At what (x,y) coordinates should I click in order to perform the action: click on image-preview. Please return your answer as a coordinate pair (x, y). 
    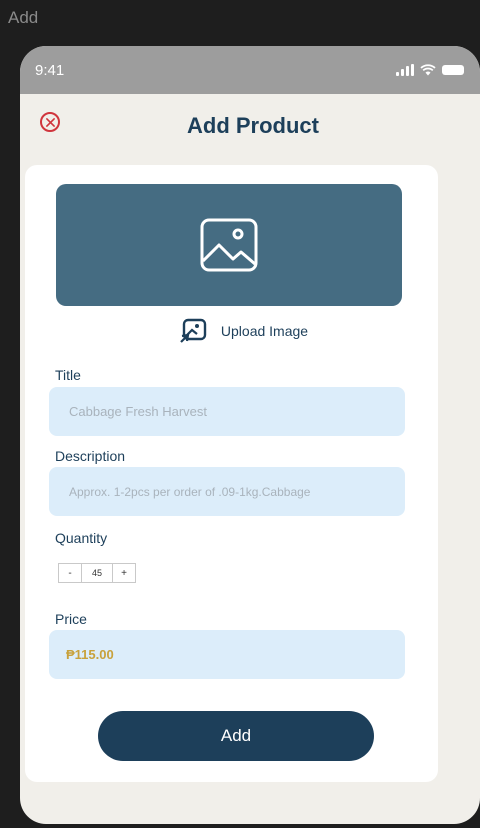
    Looking at the image, I should click on (229, 245).